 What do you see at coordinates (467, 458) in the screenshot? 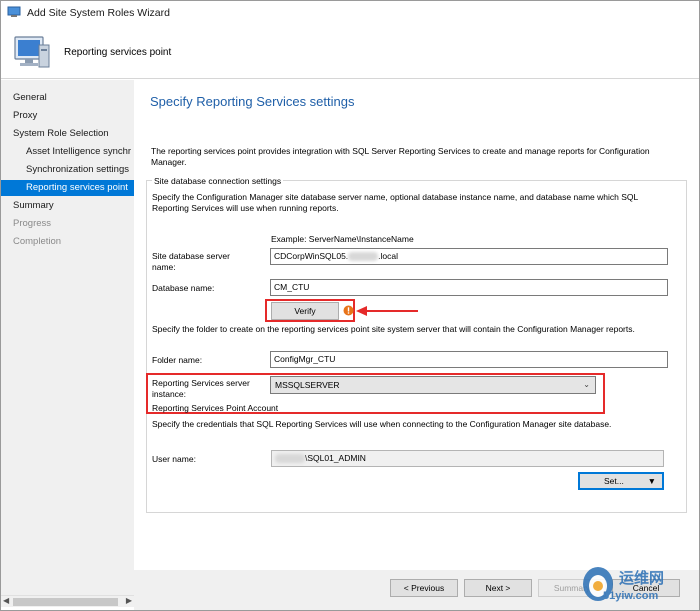
I see `username-input: \SQL01_ADMIN` at bounding box center [467, 458].